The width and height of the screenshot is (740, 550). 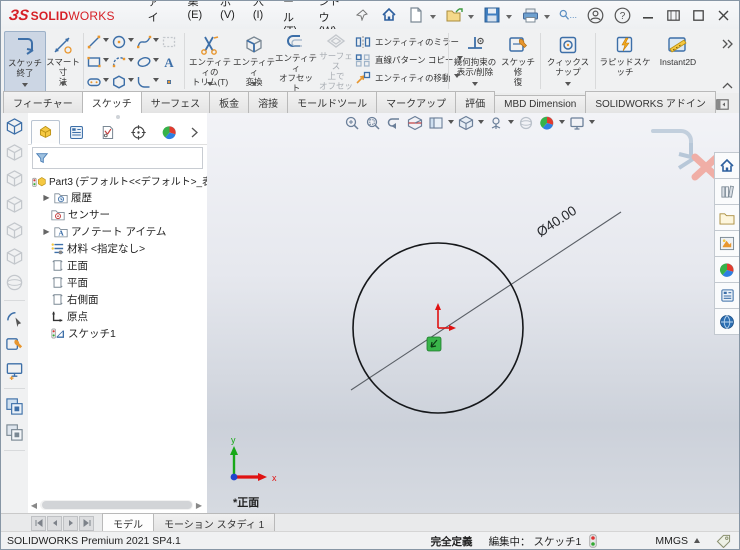 What do you see at coordinates (210, 85) in the screenshot?
I see `trim-caret` at bounding box center [210, 85].